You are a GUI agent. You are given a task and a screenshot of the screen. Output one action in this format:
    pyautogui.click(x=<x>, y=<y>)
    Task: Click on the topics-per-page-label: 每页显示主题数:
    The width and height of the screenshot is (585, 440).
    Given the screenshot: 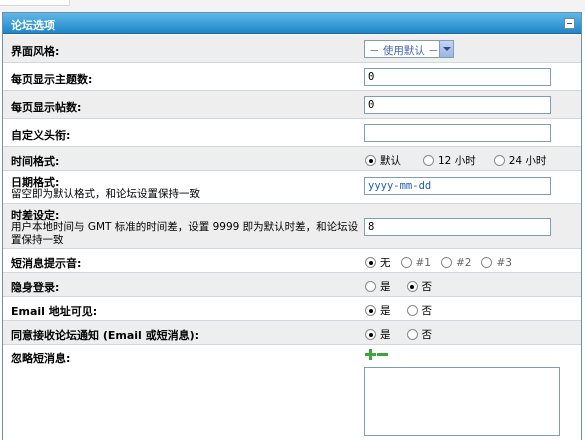 What is the action you would take?
    pyautogui.click(x=52, y=79)
    